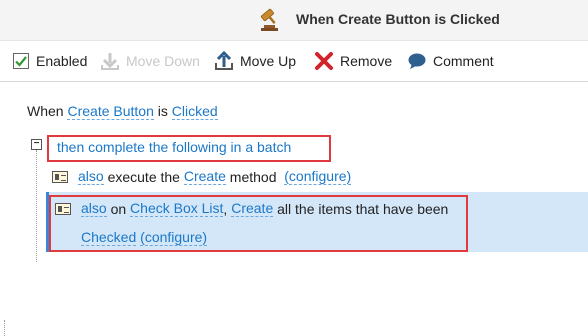 This screenshot has height=336, width=588. I want to click on checkbox-checked-icon, so click(21, 61).